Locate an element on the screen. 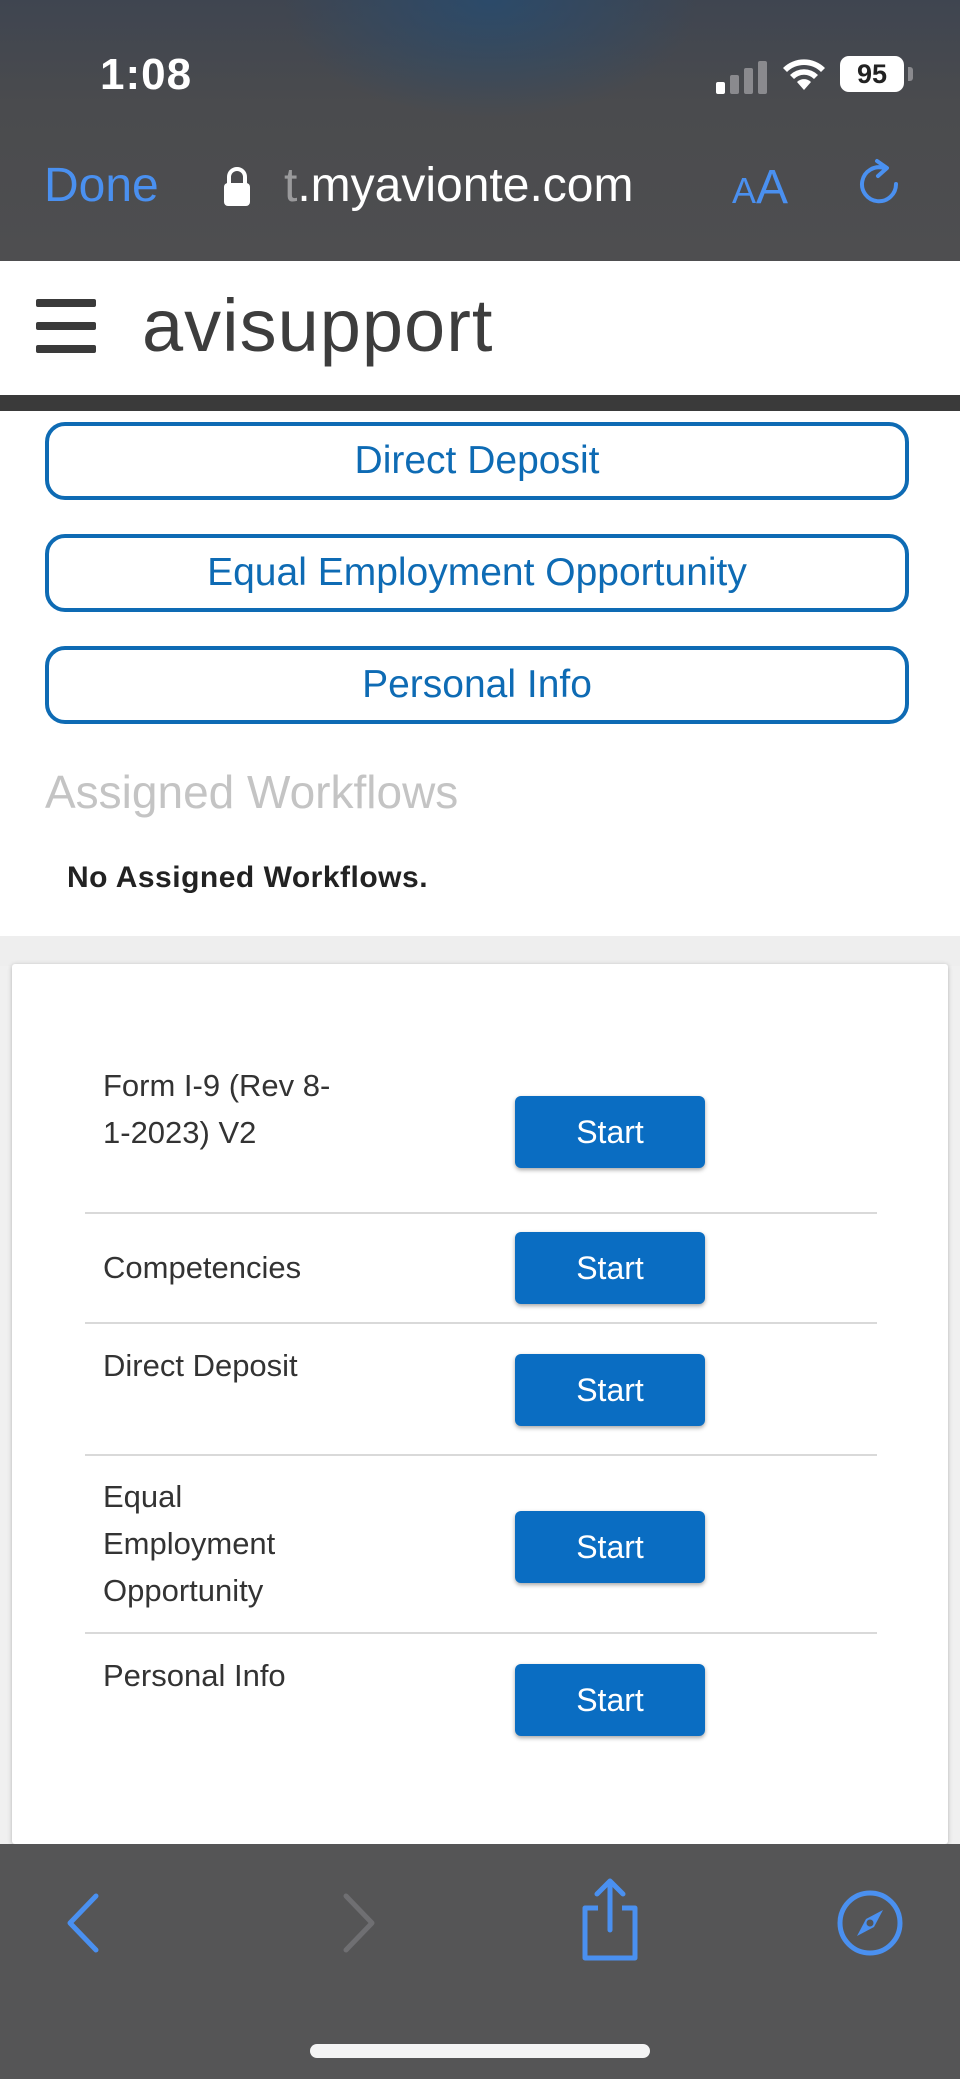 The width and height of the screenshot is (960, 2079). start-button-equal-employment-opportunity: Start is located at coordinates (610, 1547).